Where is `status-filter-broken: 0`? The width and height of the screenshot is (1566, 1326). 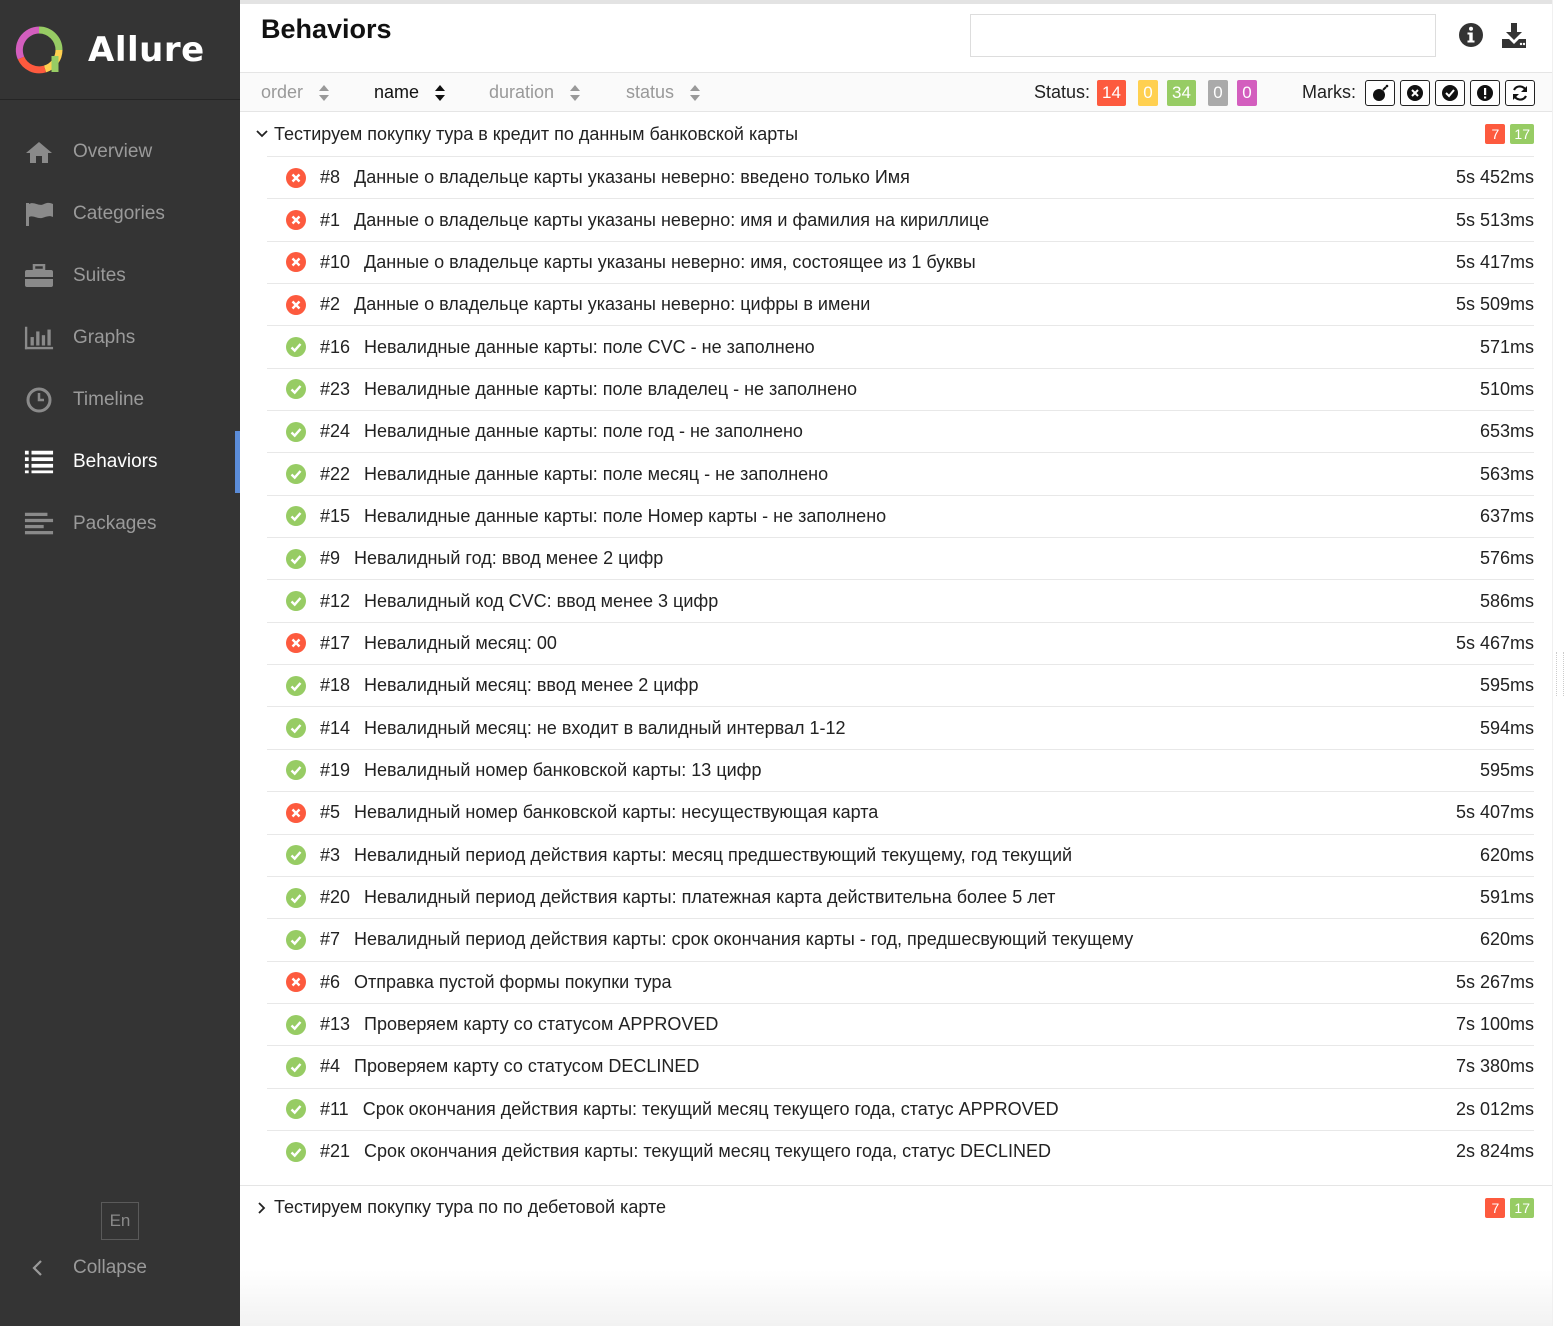
status-filter-broken: 0 is located at coordinates (1148, 93).